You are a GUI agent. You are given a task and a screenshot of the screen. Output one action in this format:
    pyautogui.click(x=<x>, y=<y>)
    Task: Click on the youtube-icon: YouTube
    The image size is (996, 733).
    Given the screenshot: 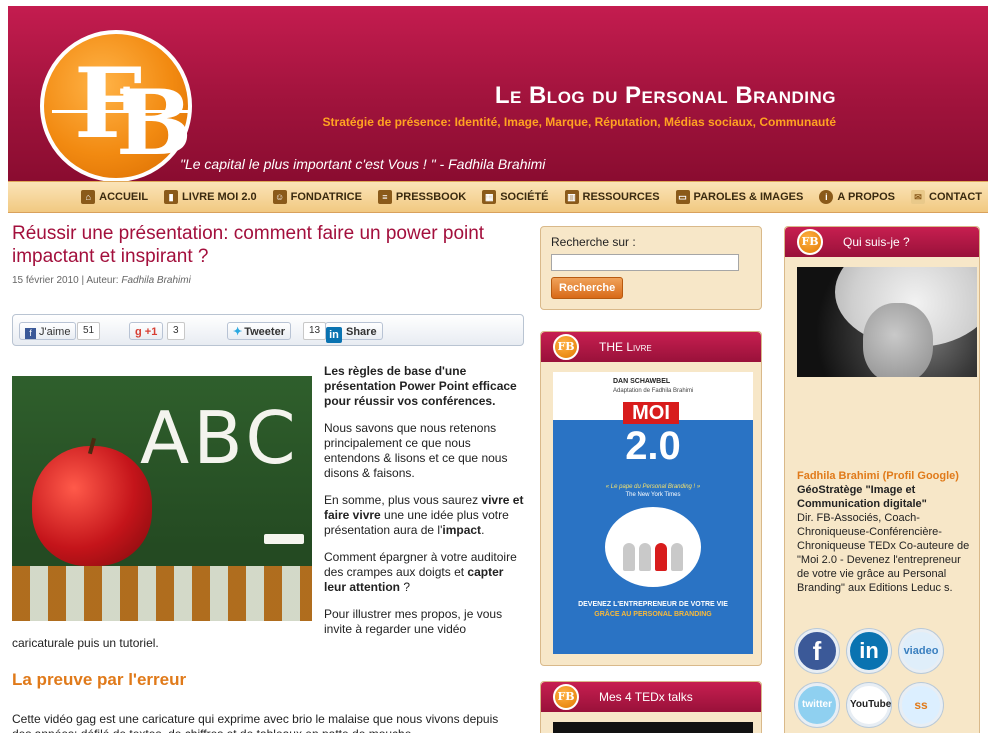 What is the action you would take?
    pyautogui.click(x=869, y=705)
    